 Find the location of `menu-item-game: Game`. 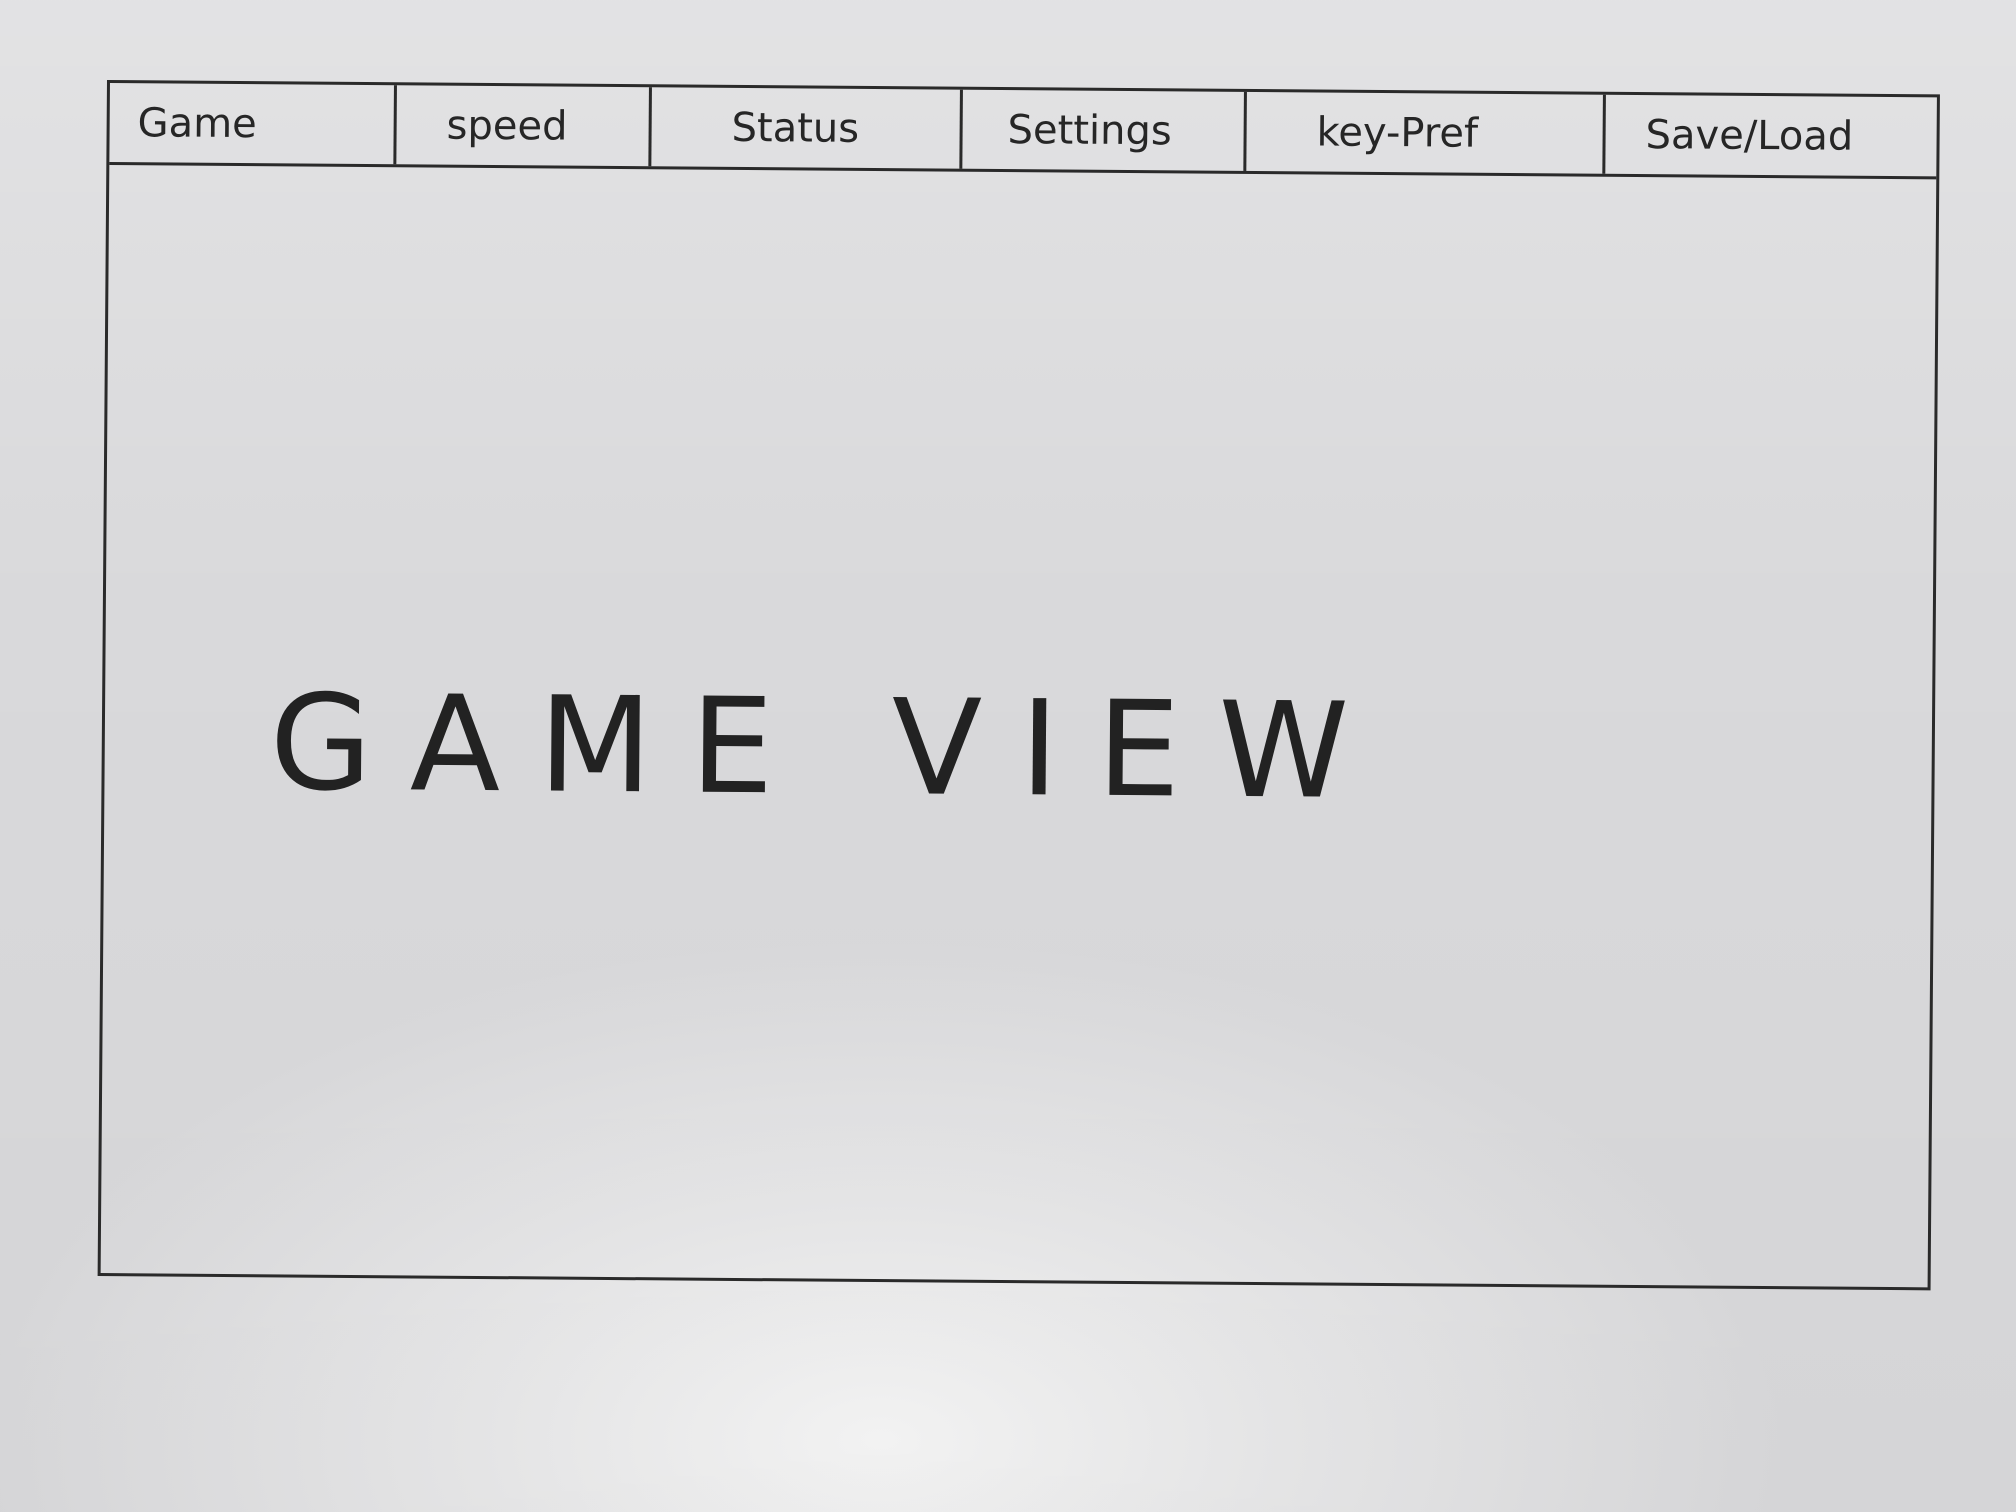

menu-item-game: Game is located at coordinates (253, 124).